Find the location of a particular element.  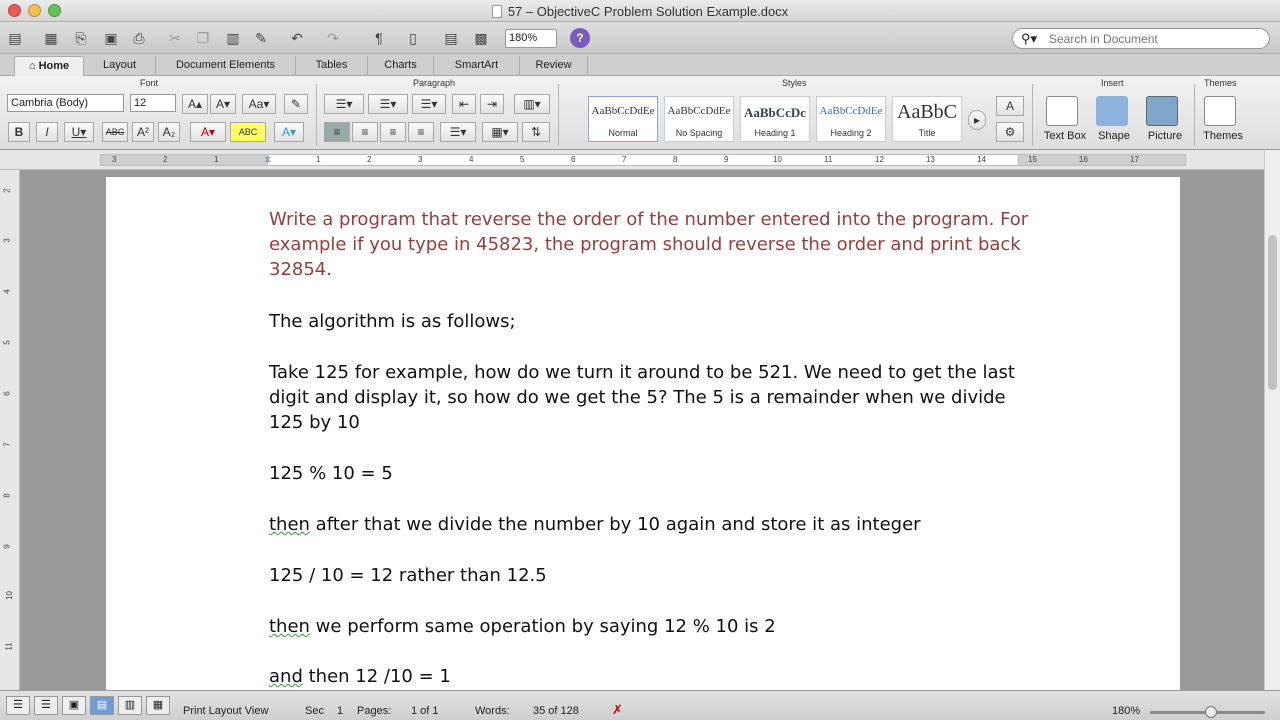

vertical-ruler: 2 3 4 5 6 7 8 9 10 11 is located at coordinates (10, 430).